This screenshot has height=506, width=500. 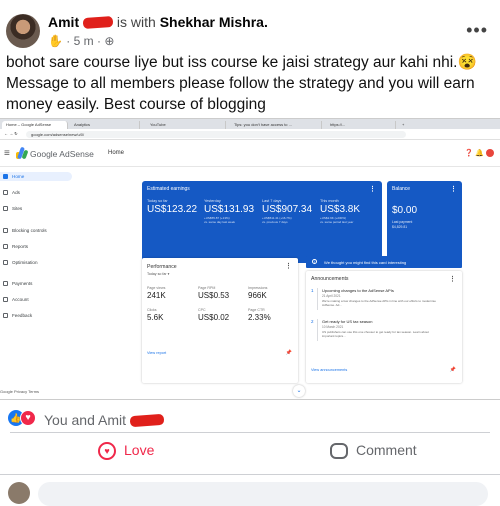 I want to click on post-actions: ♥ Love Comment, so click(x=250, y=455).